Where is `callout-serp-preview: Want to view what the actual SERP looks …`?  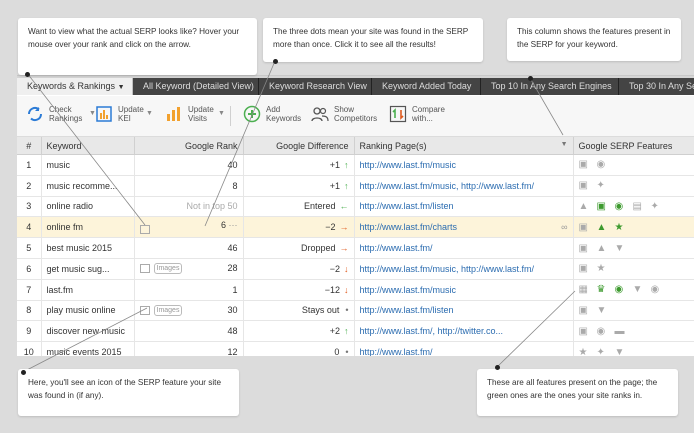
callout-serp-preview: Want to view what the actual SERP looks … is located at coordinates (137, 46).